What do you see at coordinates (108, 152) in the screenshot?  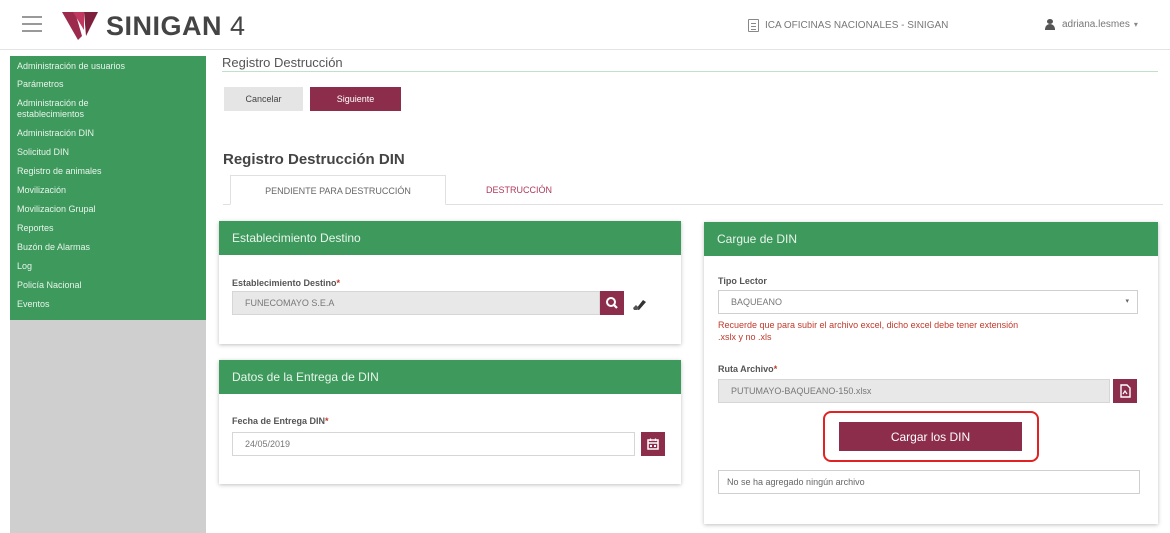 I see `sidebar-item-solicitud-din: Solicitud DIN` at bounding box center [108, 152].